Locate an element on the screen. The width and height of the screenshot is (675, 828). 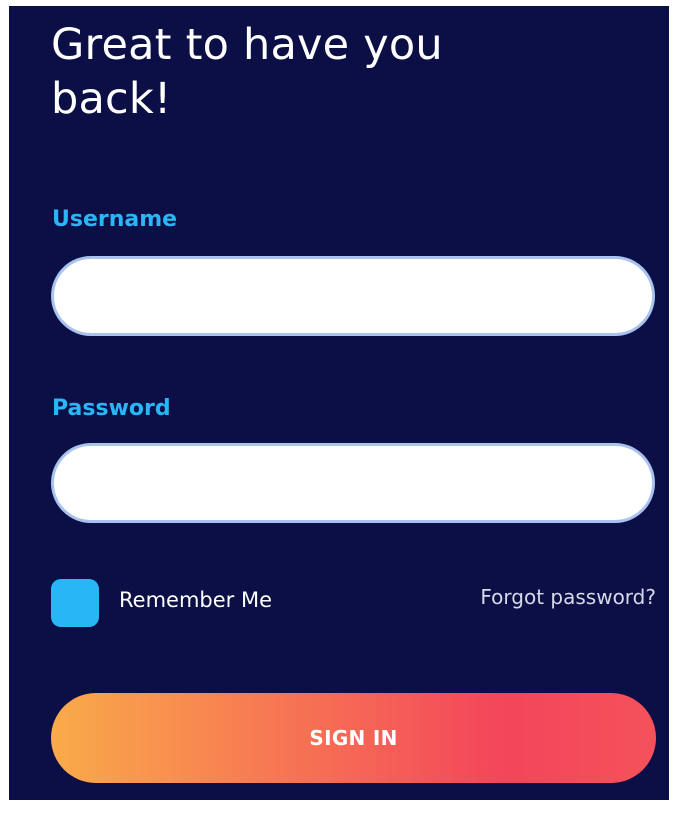
sign-in-button: SIGN IN is located at coordinates (353, 738).